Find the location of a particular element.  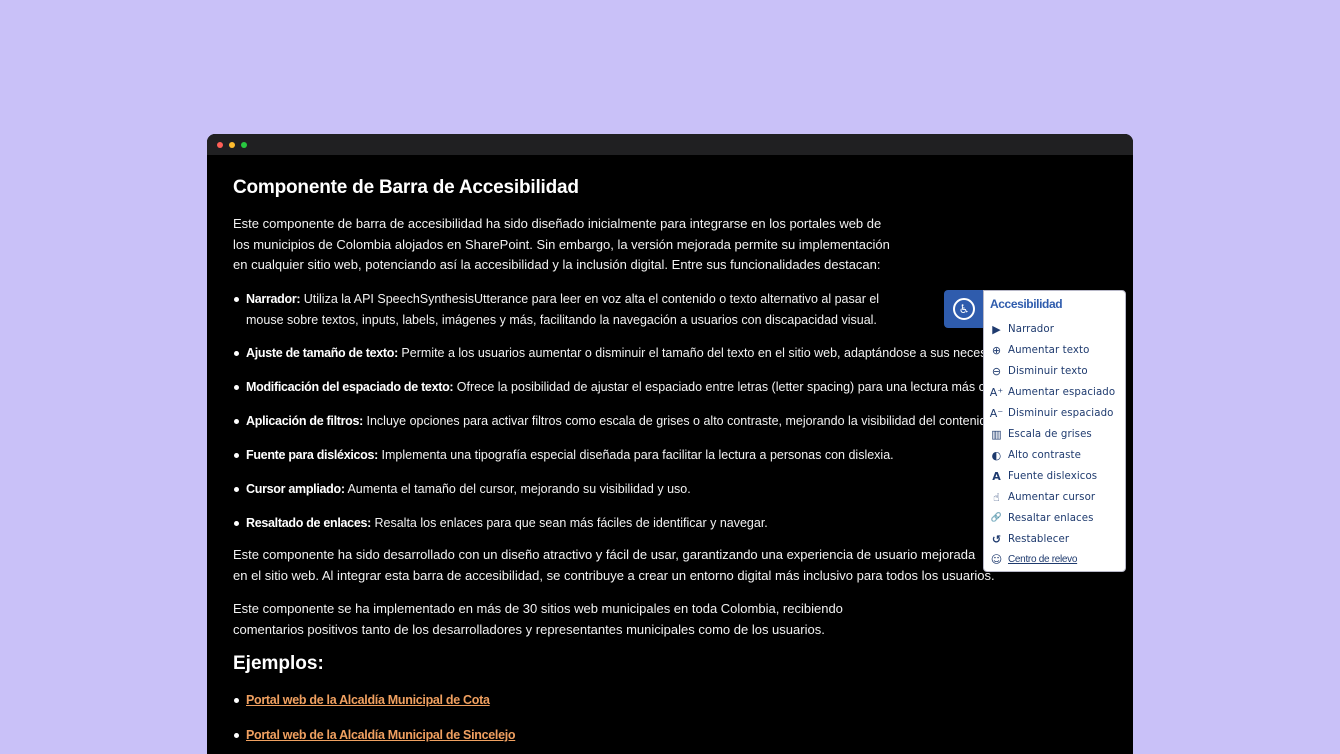

contrast-icon: ◐ is located at coordinates (996, 455).